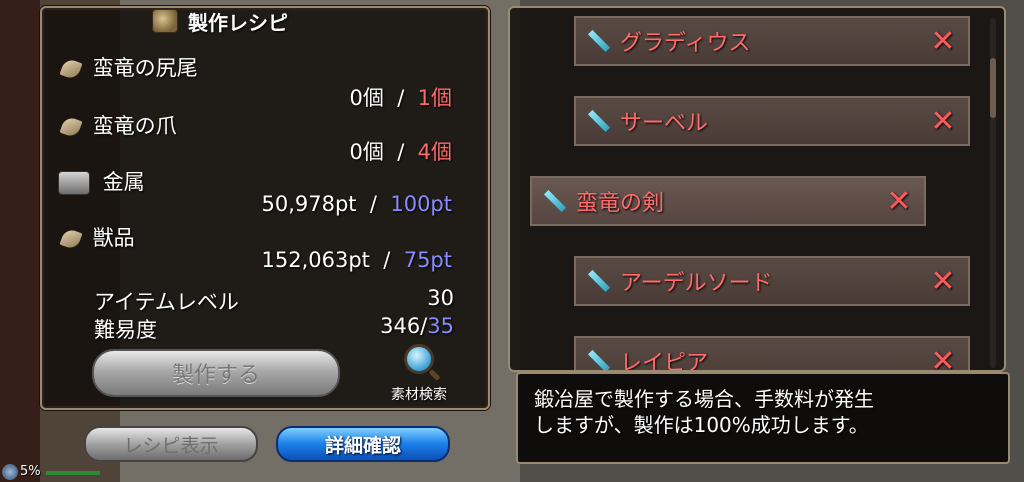 The height and width of the screenshot is (482, 1024). Describe the element at coordinates (10, 472) in the screenshot. I see `globe-icon` at that location.